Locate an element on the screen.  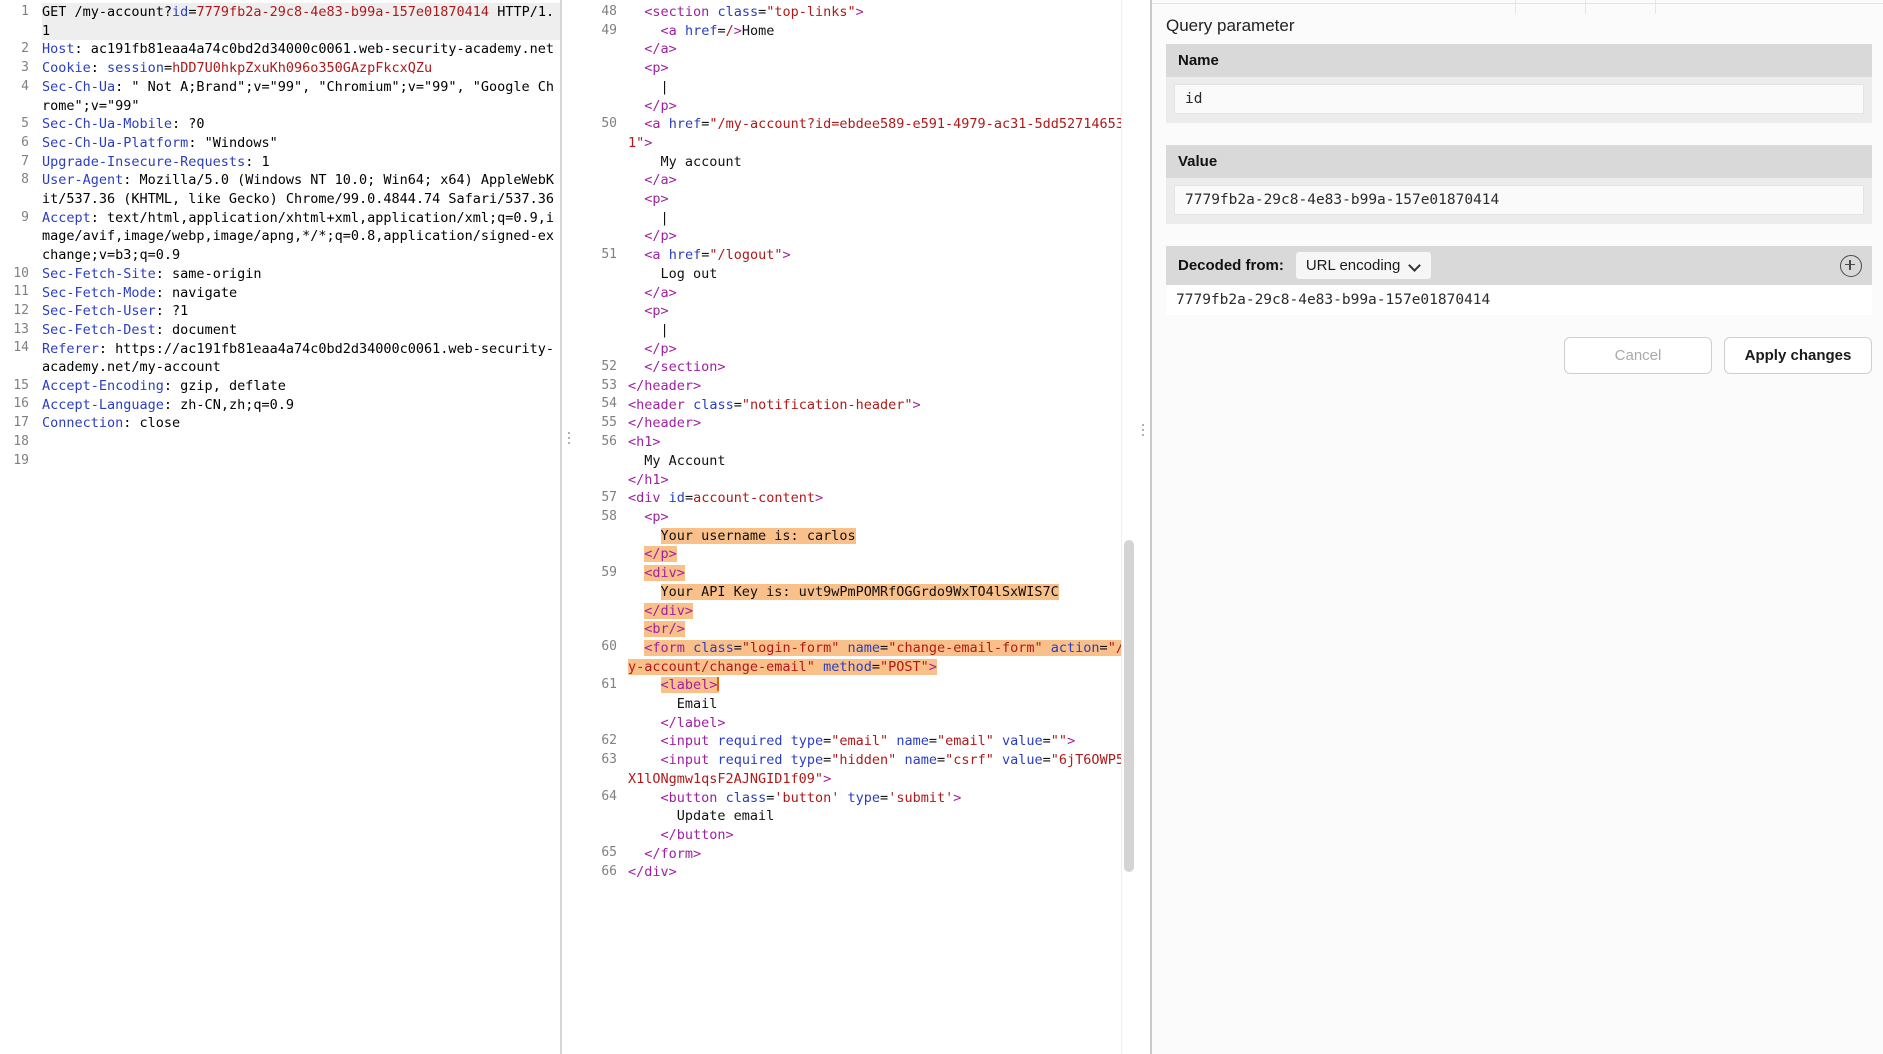
code-line: <button class='button' type='submit'> is located at coordinates (882, 798).